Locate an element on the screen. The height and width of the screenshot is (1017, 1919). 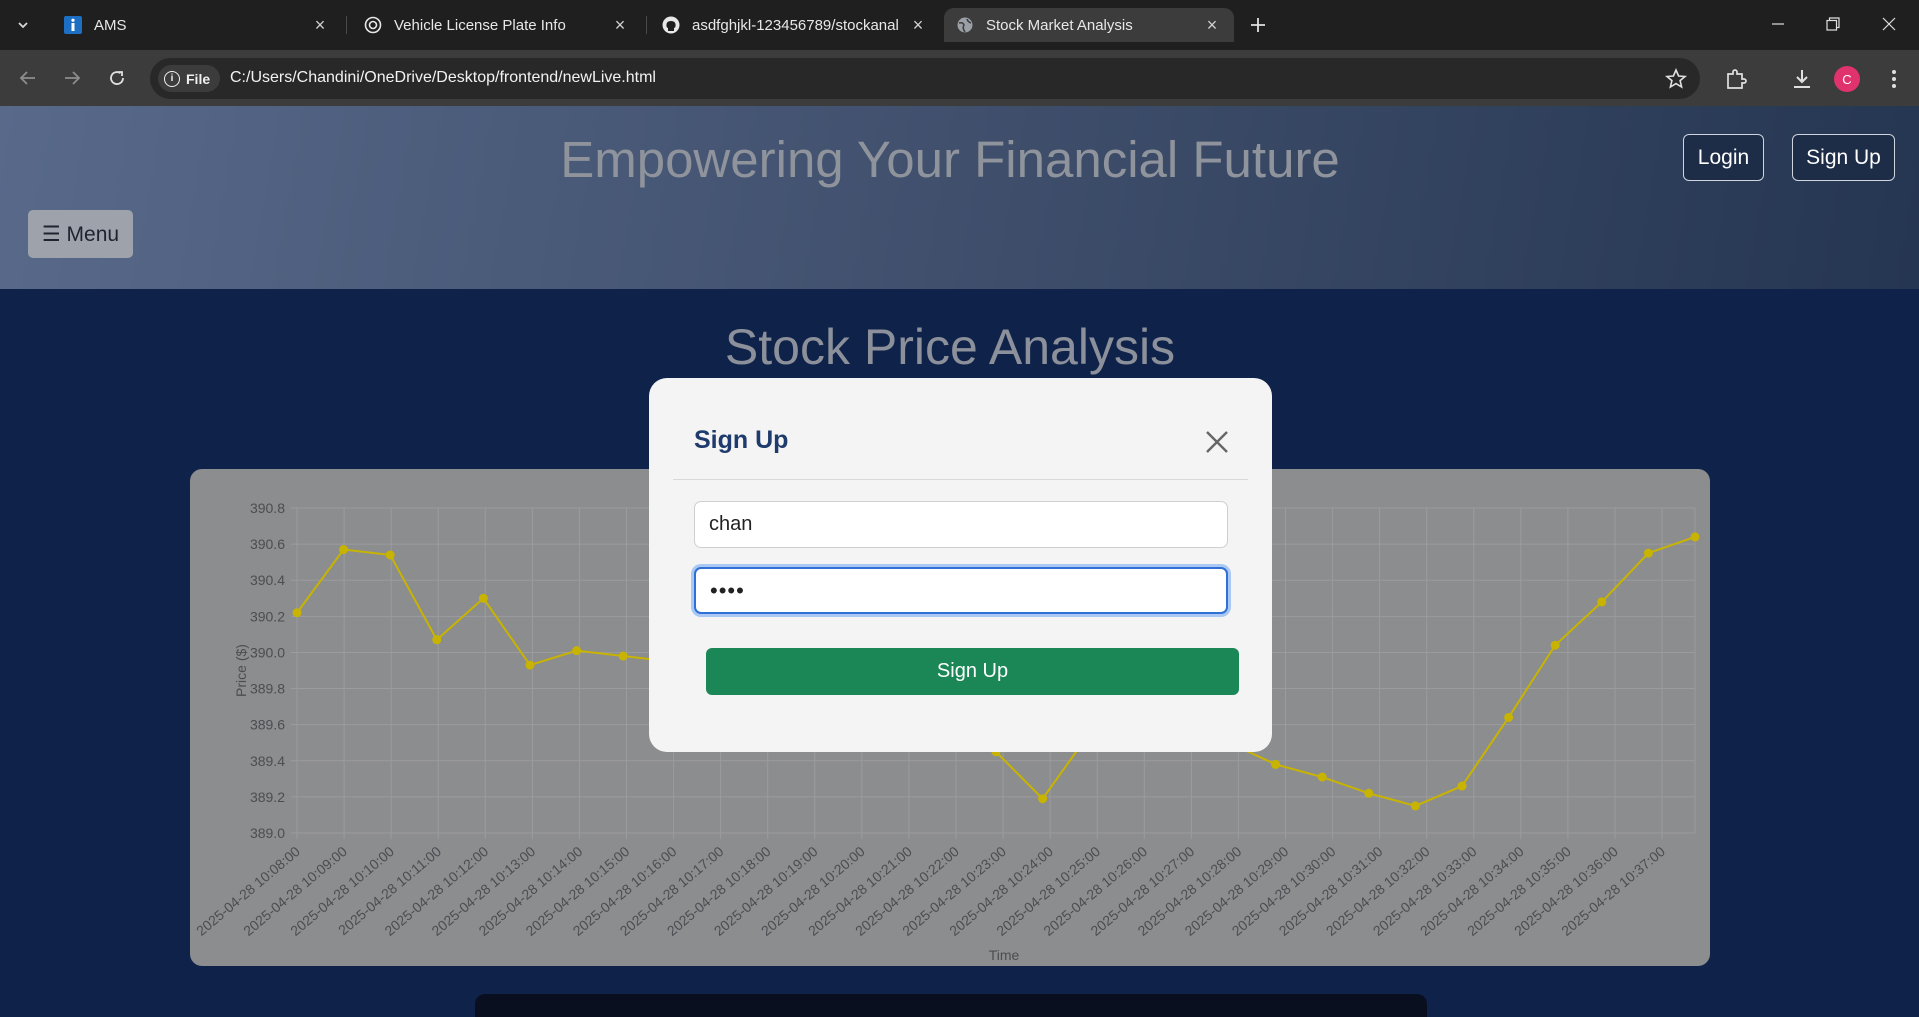
downloads-button is located at coordinates (1802, 79).